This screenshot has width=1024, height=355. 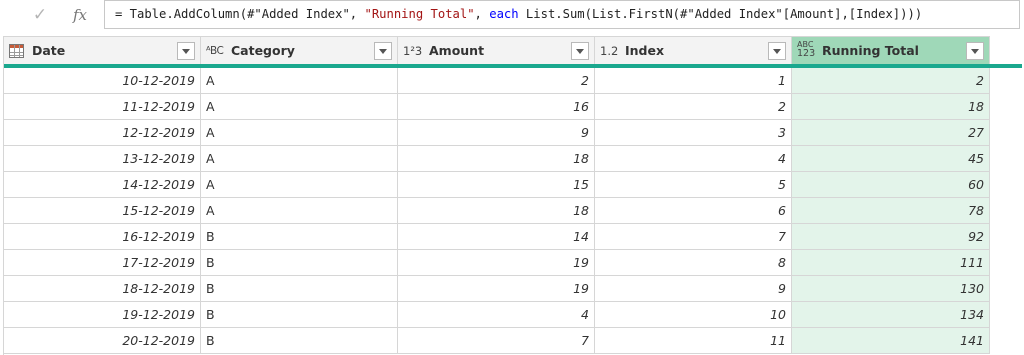 What do you see at coordinates (891, 315) in the screenshot?
I see `cell-running-total: 134` at bounding box center [891, 315].